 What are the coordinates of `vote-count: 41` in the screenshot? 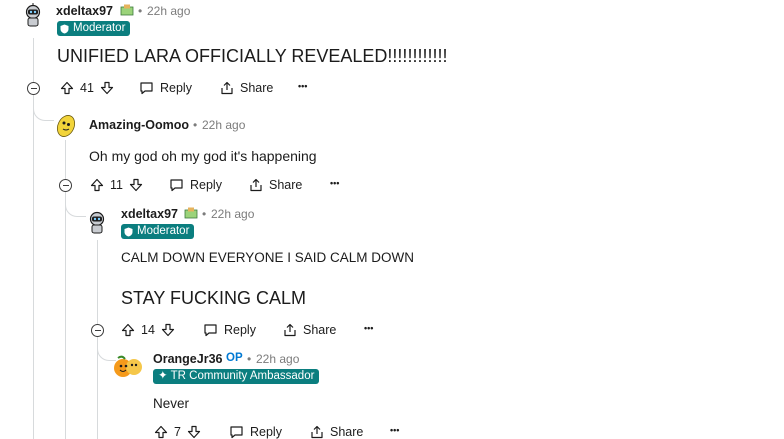 It's located at (87, 88).